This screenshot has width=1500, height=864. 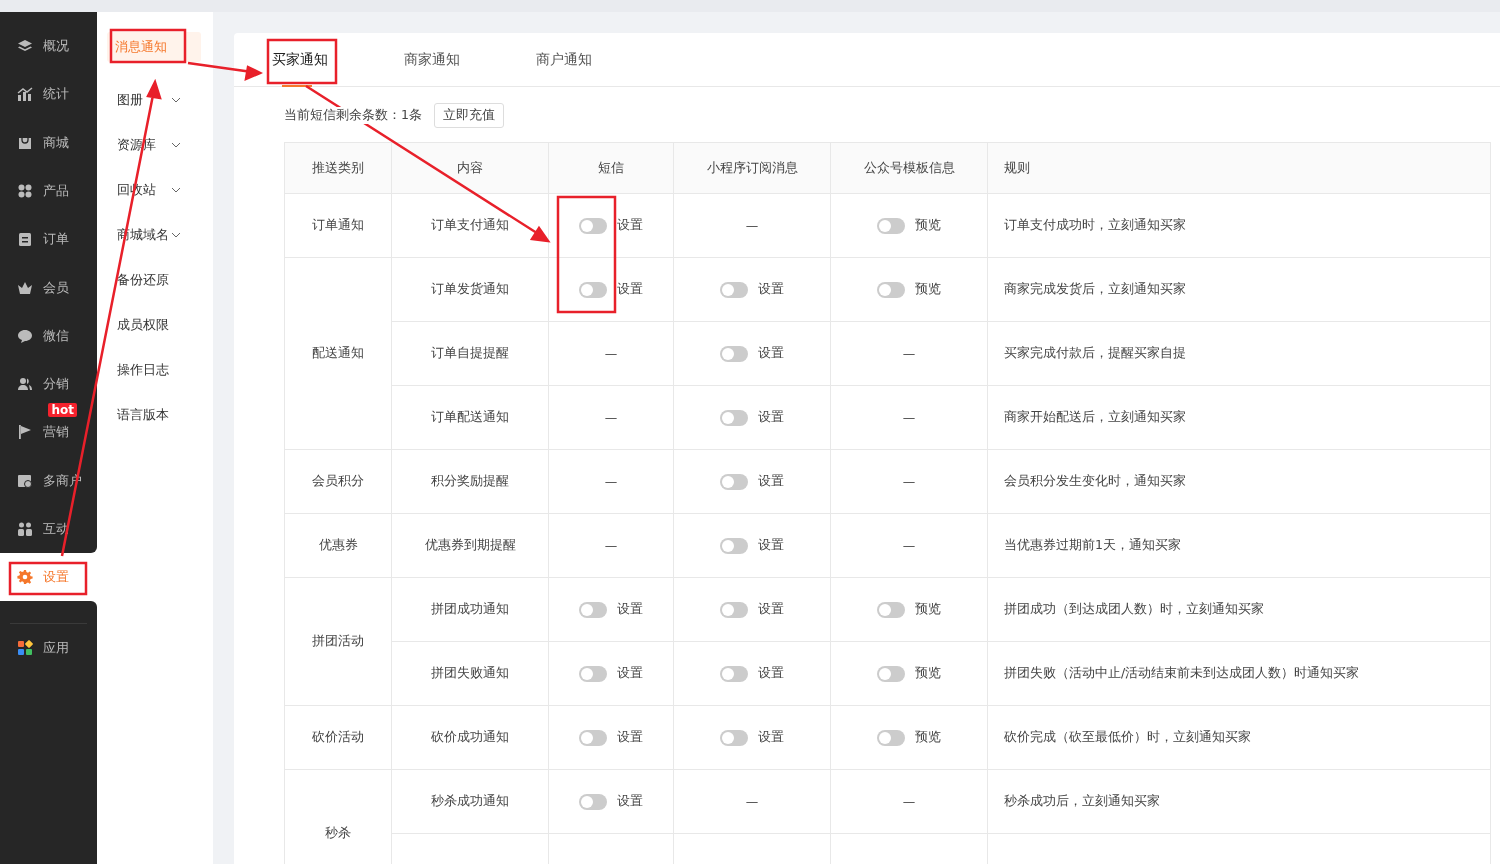 What do you see at coordinates (48, 384) in the screenshot?
I see `sidebar-item: 分销` at bounding box center [48, 384].